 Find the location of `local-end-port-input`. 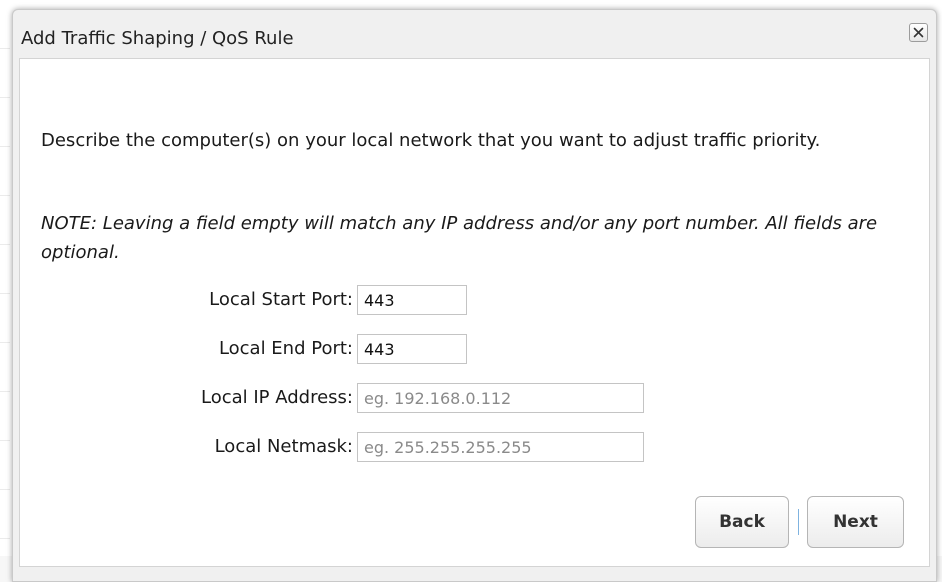

local-end-port-input is located at coordinates (412, 349).